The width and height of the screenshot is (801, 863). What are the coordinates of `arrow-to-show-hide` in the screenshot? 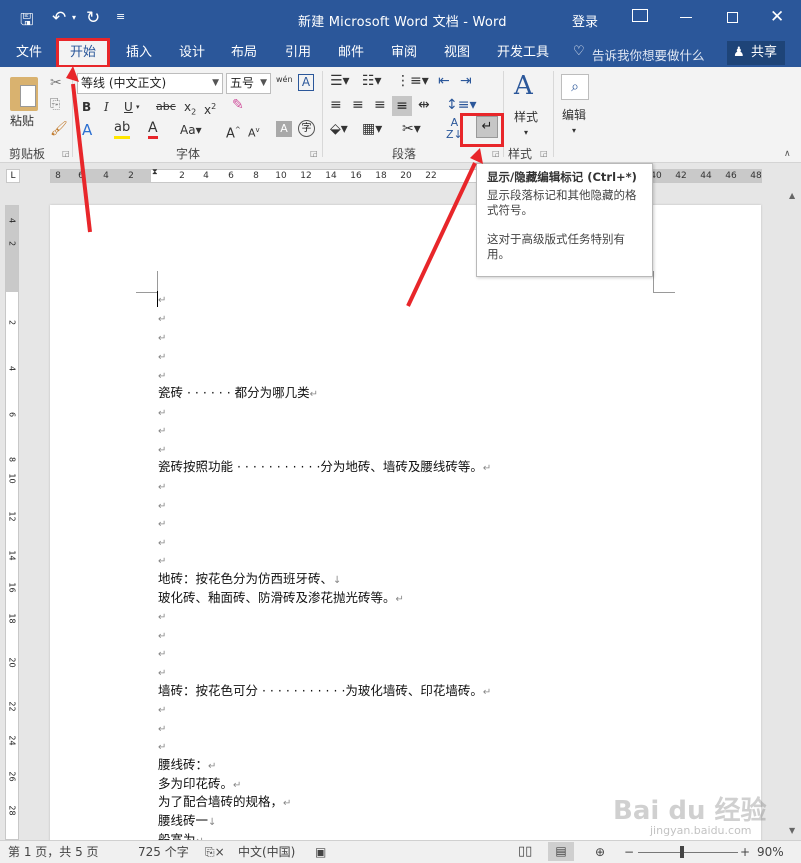 It's located at (441, 234).